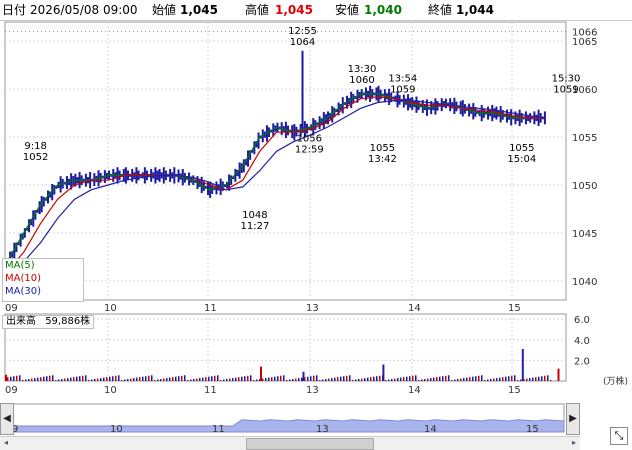 This screenshot has width=632, height=450. I want to click on price-x-tick-label: 09, so click(11, 308).